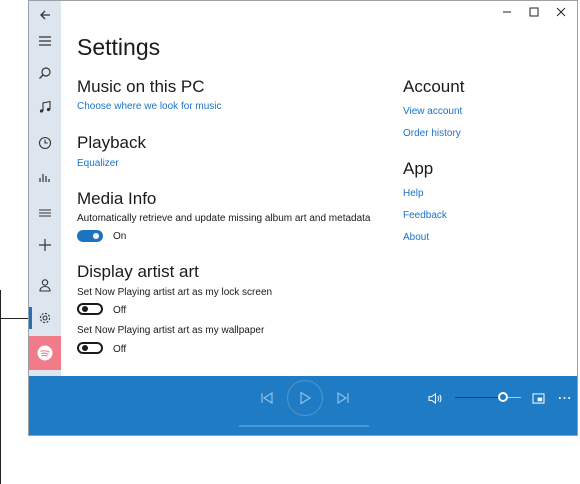 This screenshot has width=580, height=484. I want to click on now-playing-button, so click(45, 177).